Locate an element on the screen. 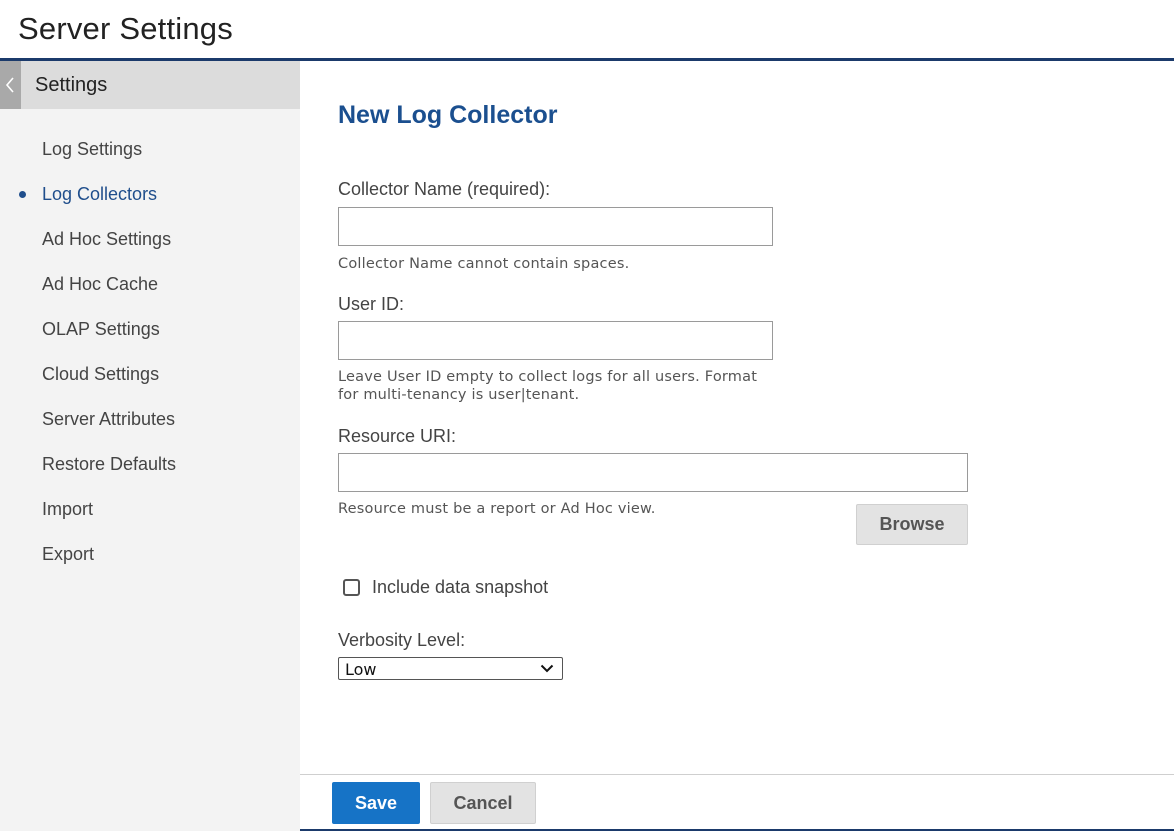  sidebar-item-ad-hoc-settings: Ad Hoc Settings is located at coordinates (150, 239).